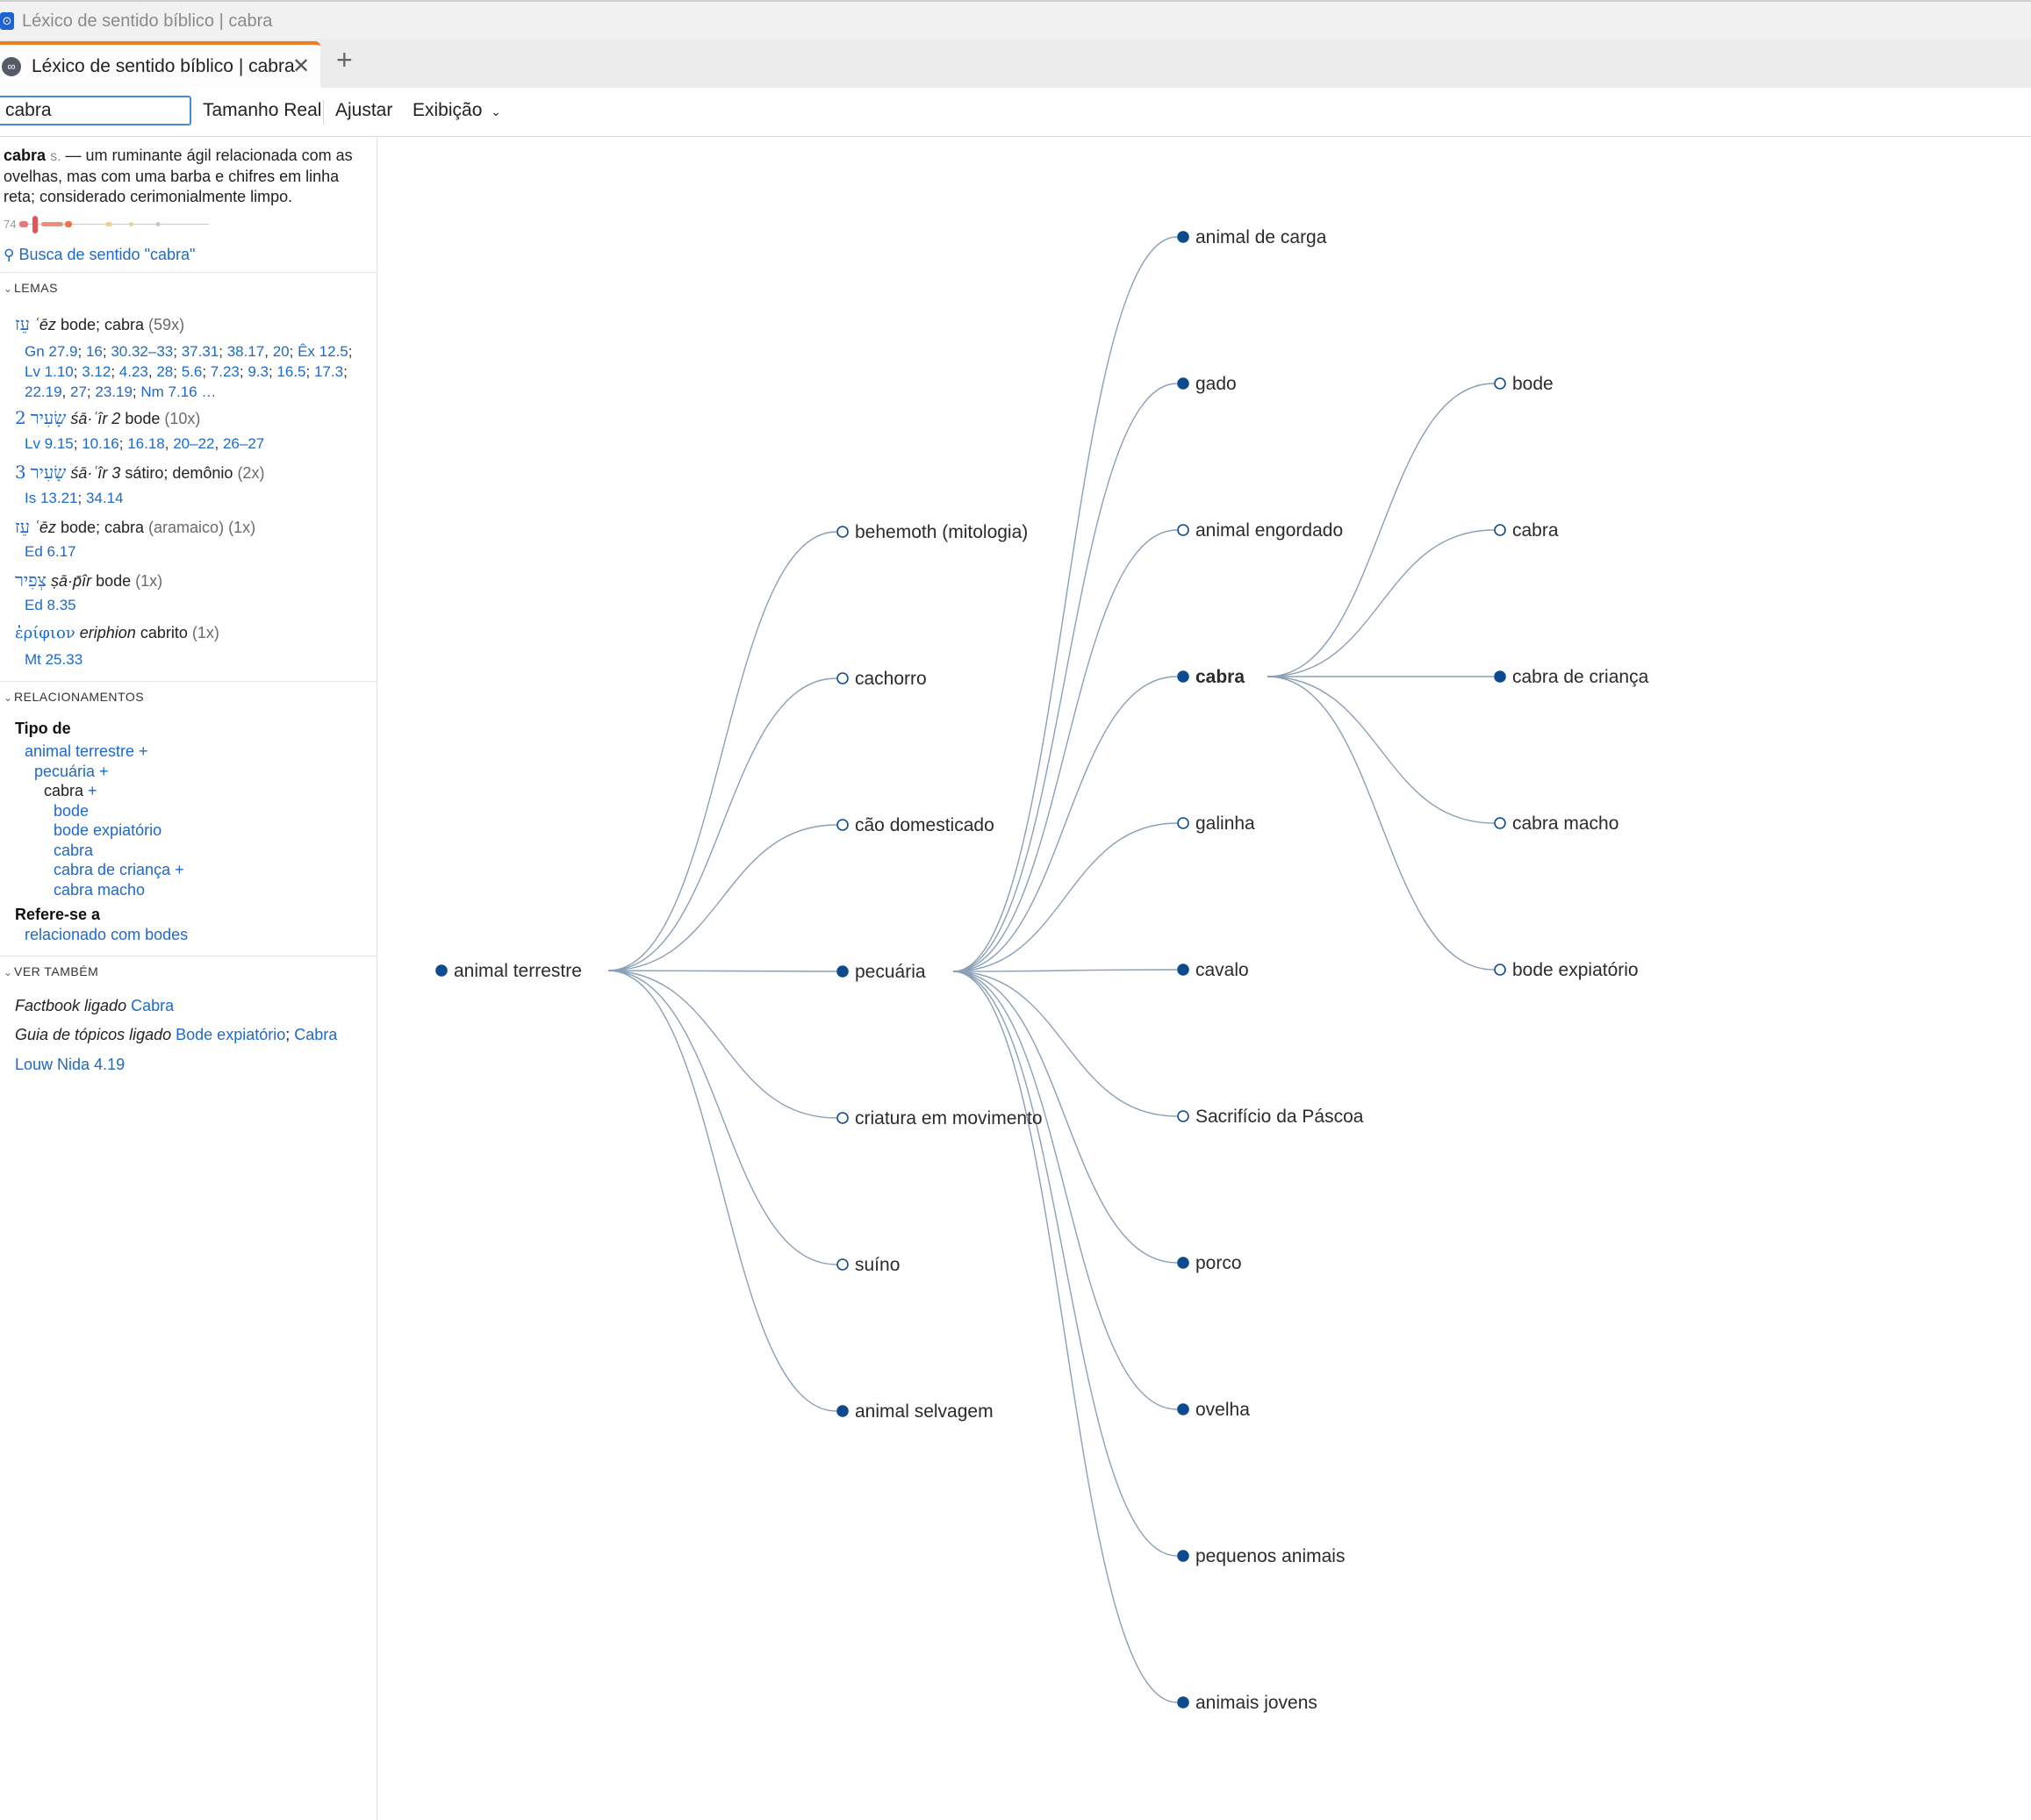 The height and width of the screenshot is (1820, 2031). What do you see at coordinates (258, 371) in the screenshot?
I see `ref-link: 9.3` at bounding box center [258, 371].